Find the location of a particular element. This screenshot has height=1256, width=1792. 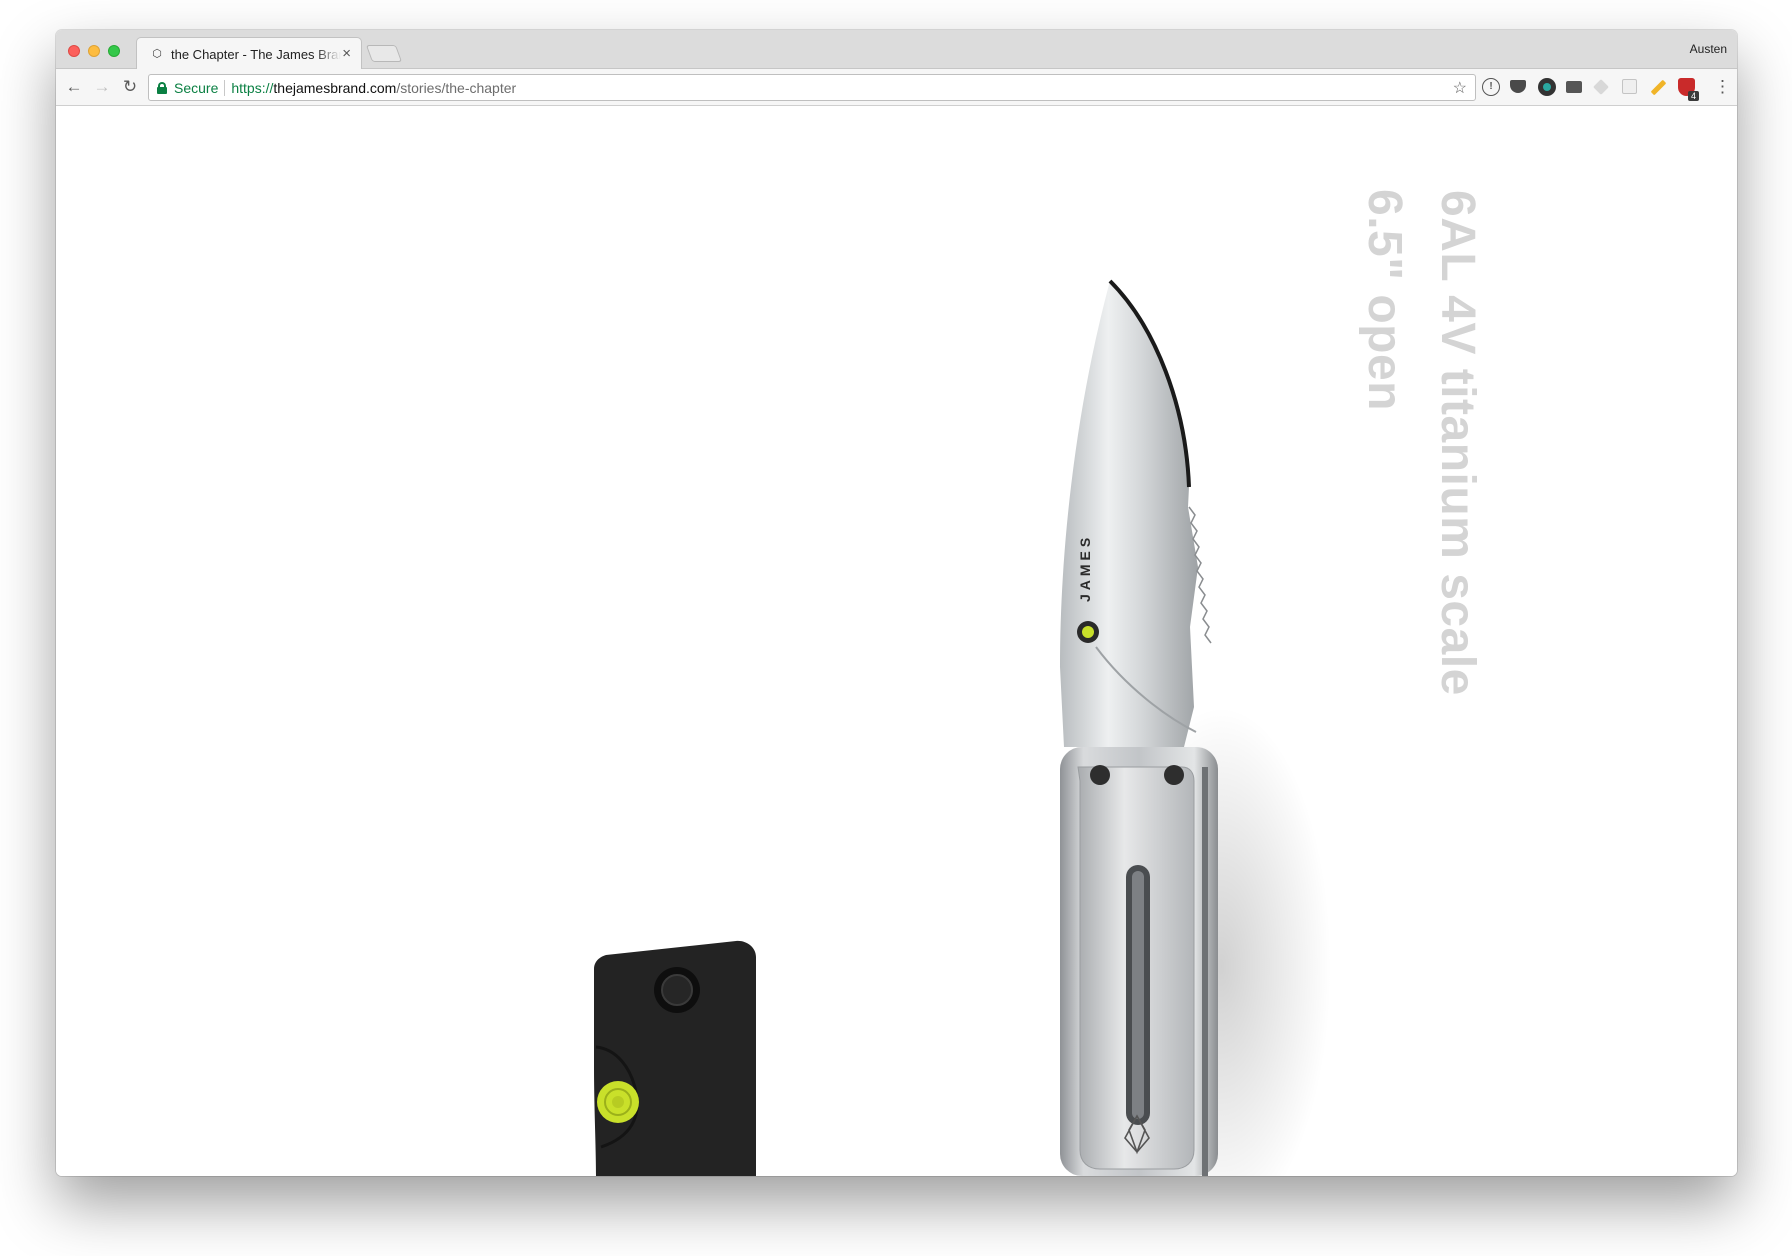

reload-icon: ↻ is located at coordinates (130, 87).